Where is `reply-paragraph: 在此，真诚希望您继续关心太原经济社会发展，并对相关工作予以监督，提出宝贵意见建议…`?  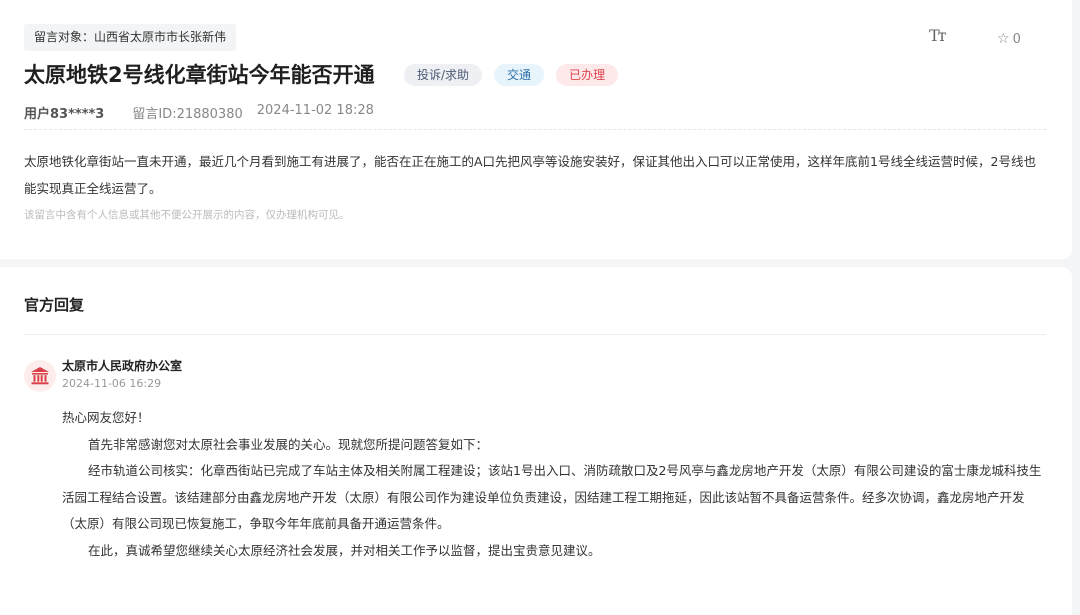
reply-paragraph: 在此，真诚希望您继续关心太原经济社会发展，并对相关工作予以监督，提出宝贵意见建议… is located at coordinates (344, 550).